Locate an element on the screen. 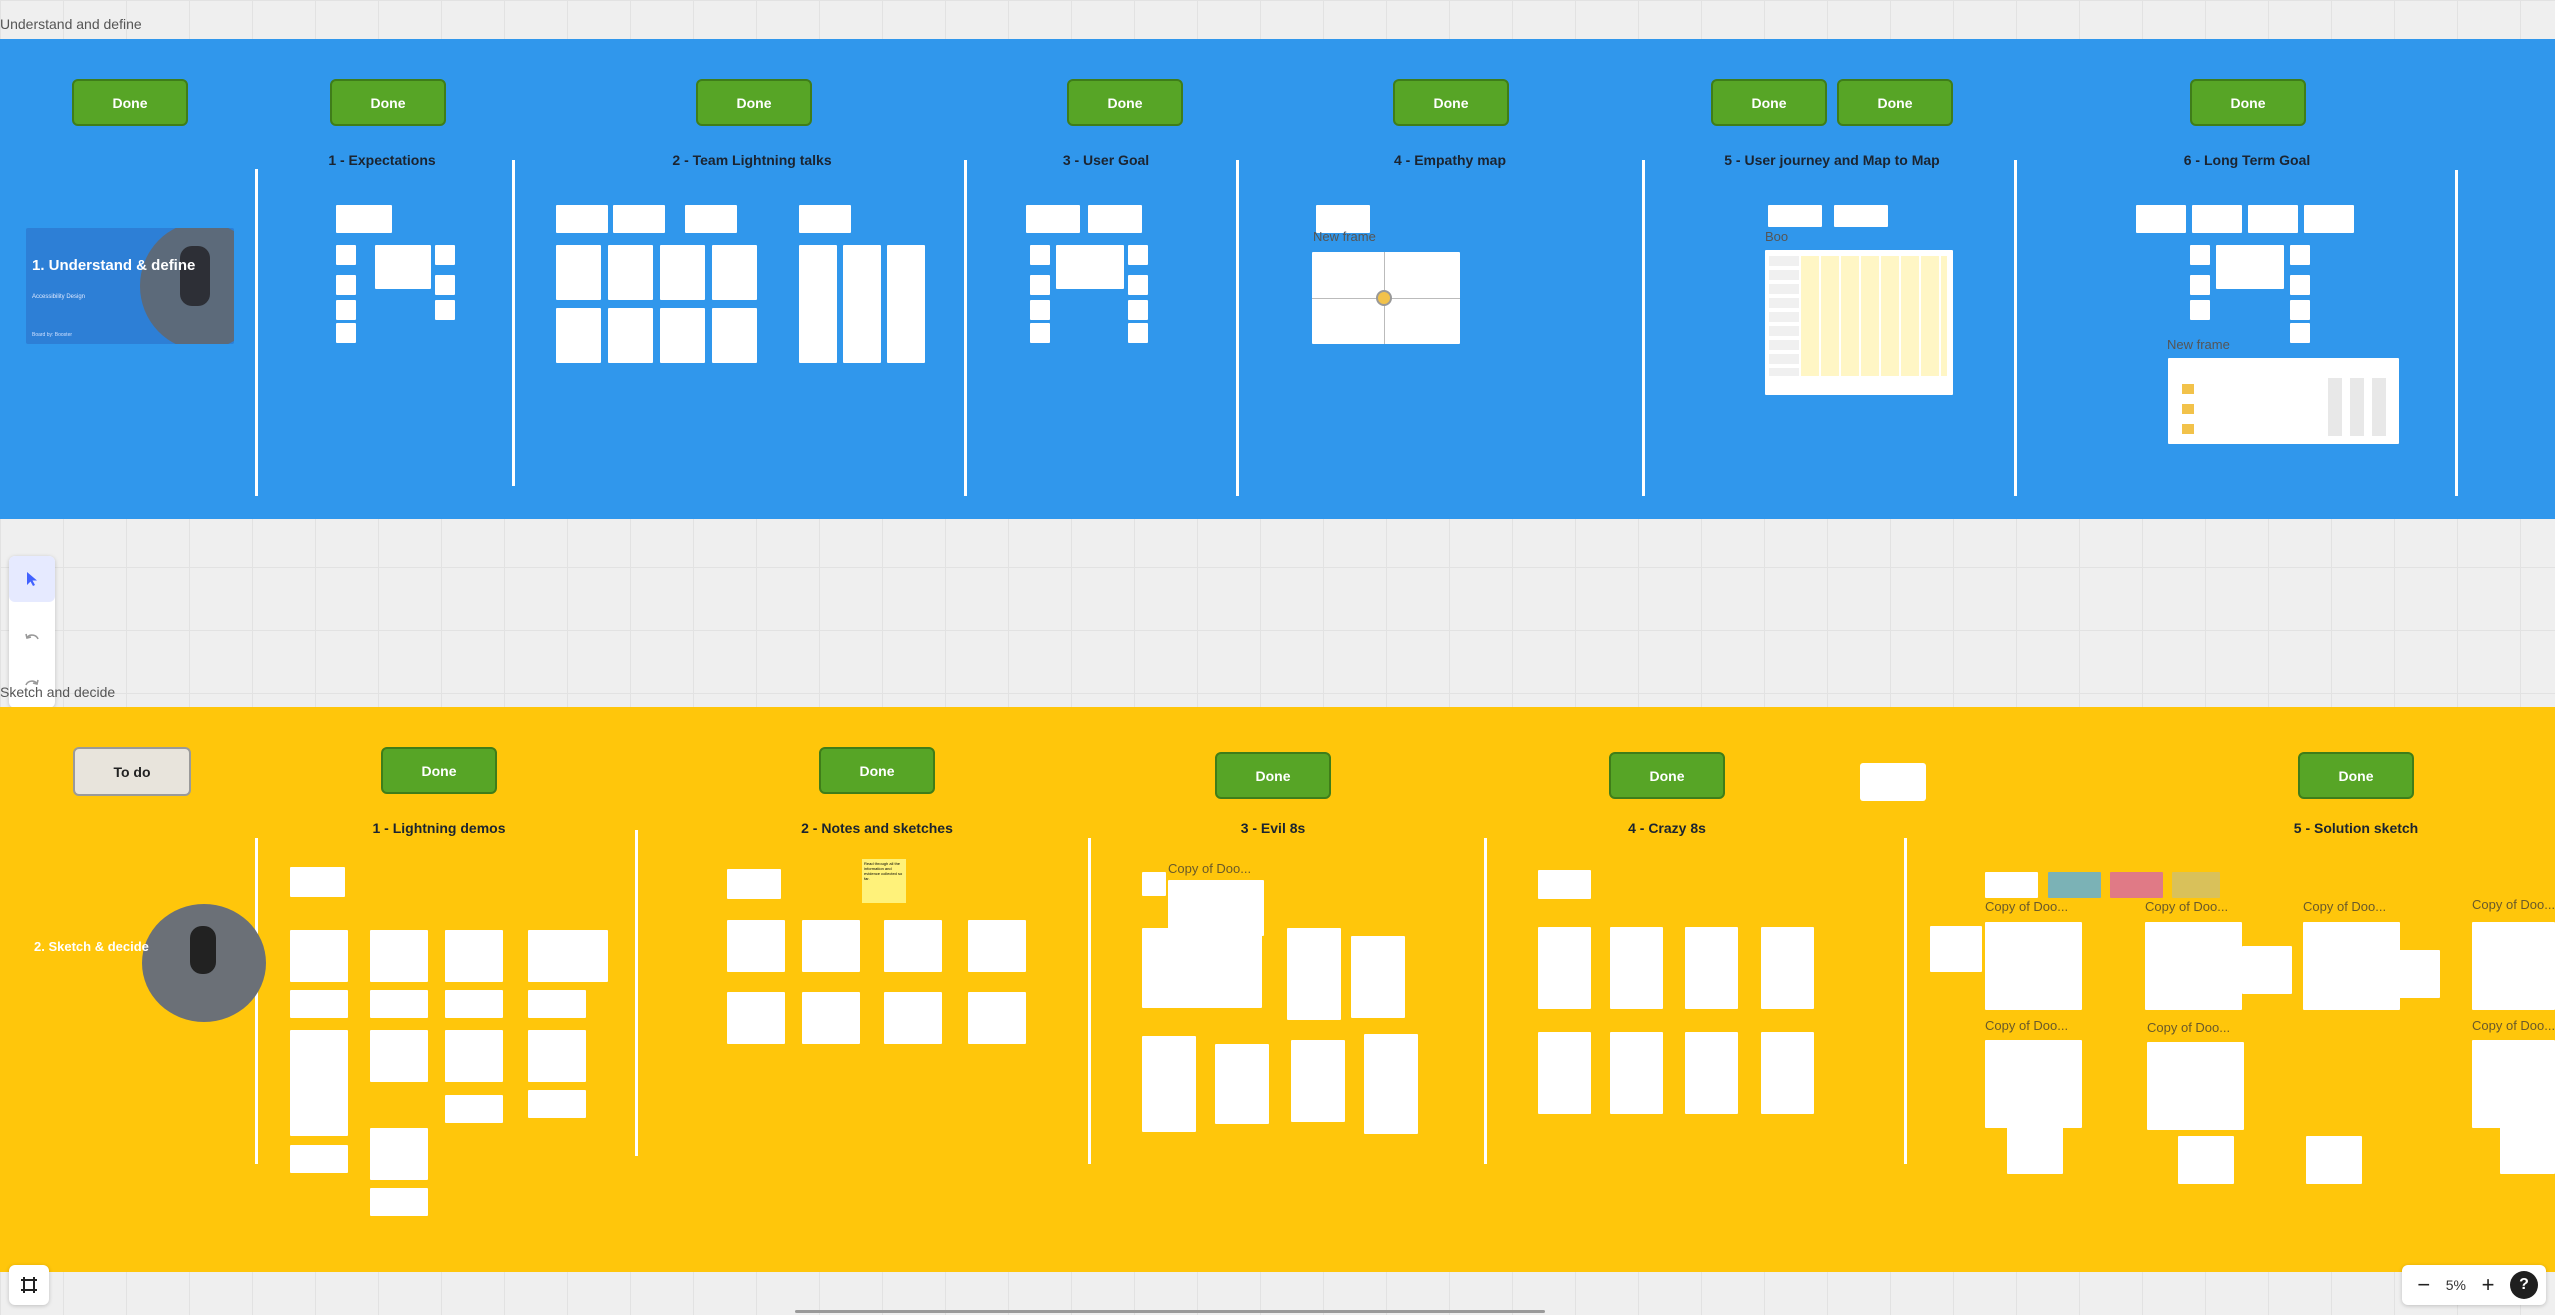 The height and width of the screenshot is (1315, 2555). empty-card is located at coordinates (1893, 782).